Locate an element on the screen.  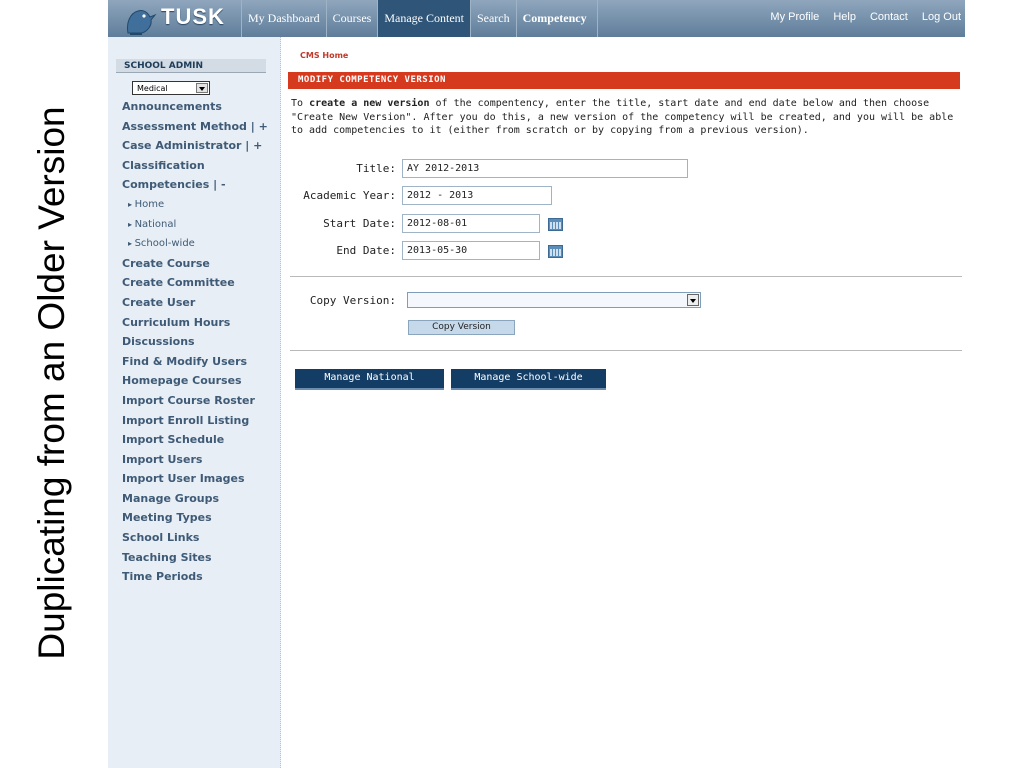
sidebar-item-school-wide: School-wide is located at coordinates (195, 244).